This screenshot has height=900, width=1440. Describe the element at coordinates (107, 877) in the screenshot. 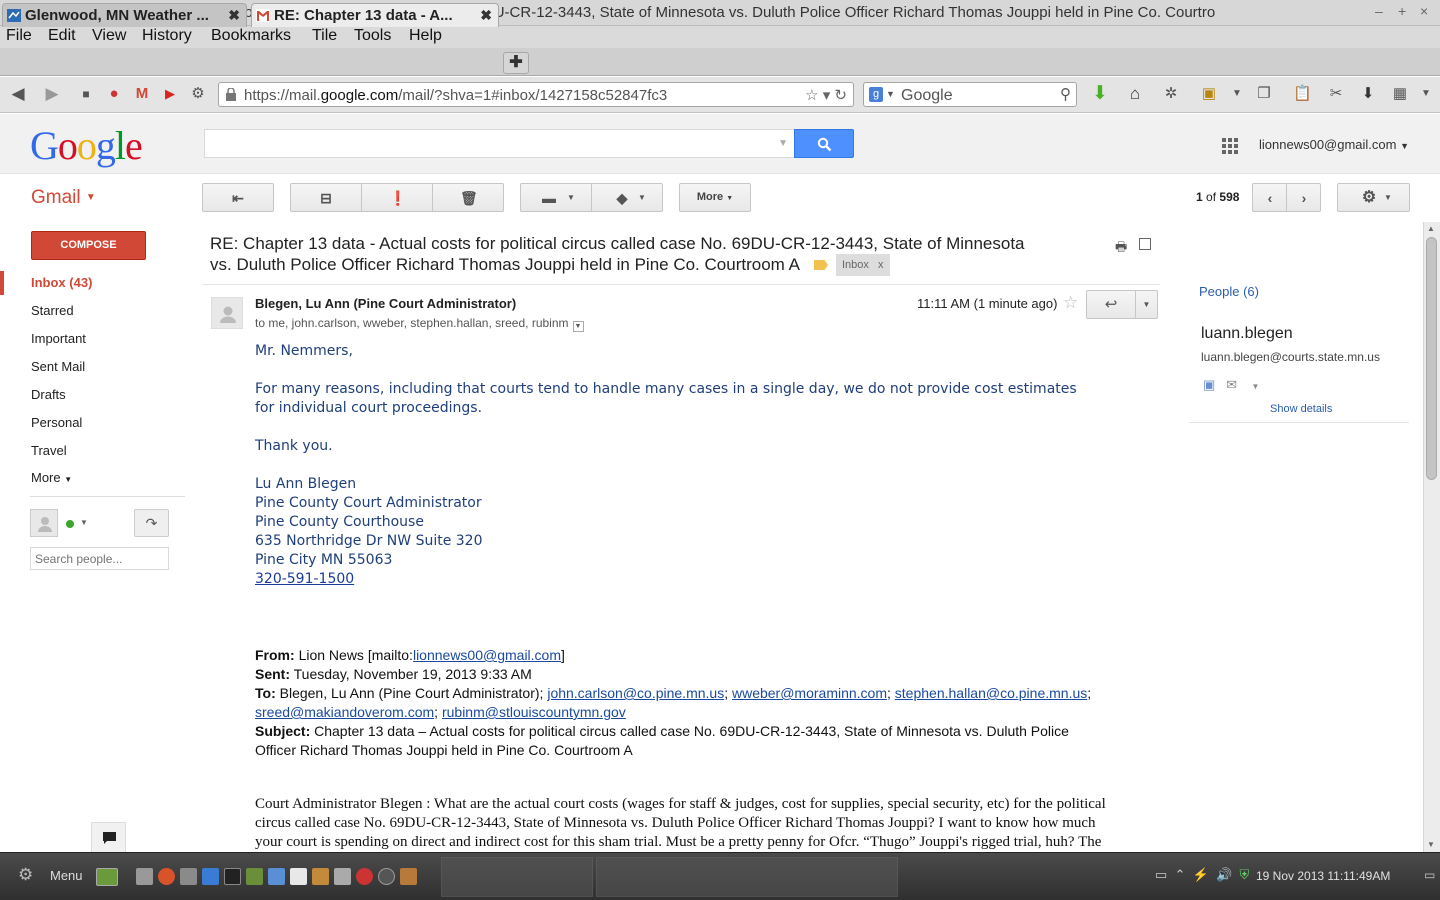

I see `show-desktop-icon` at that location.